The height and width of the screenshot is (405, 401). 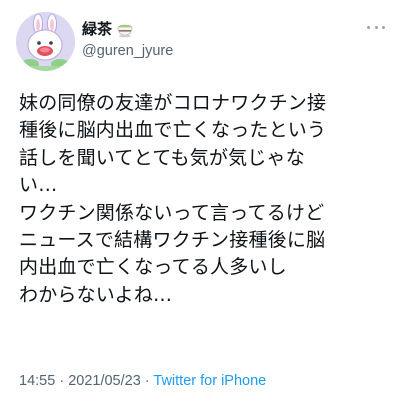 I want to click on more-options-icon, so click(x=376, y=27).